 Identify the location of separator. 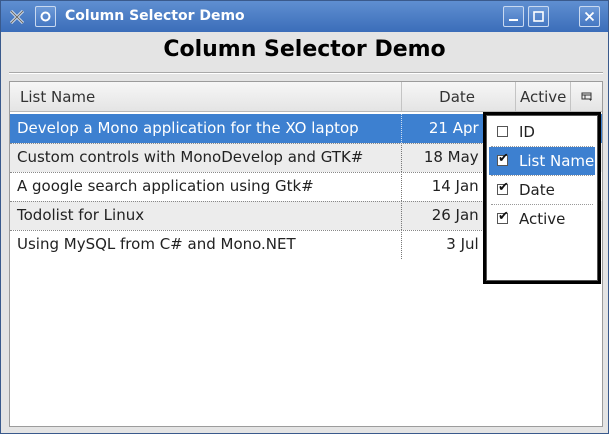
(306, 73).